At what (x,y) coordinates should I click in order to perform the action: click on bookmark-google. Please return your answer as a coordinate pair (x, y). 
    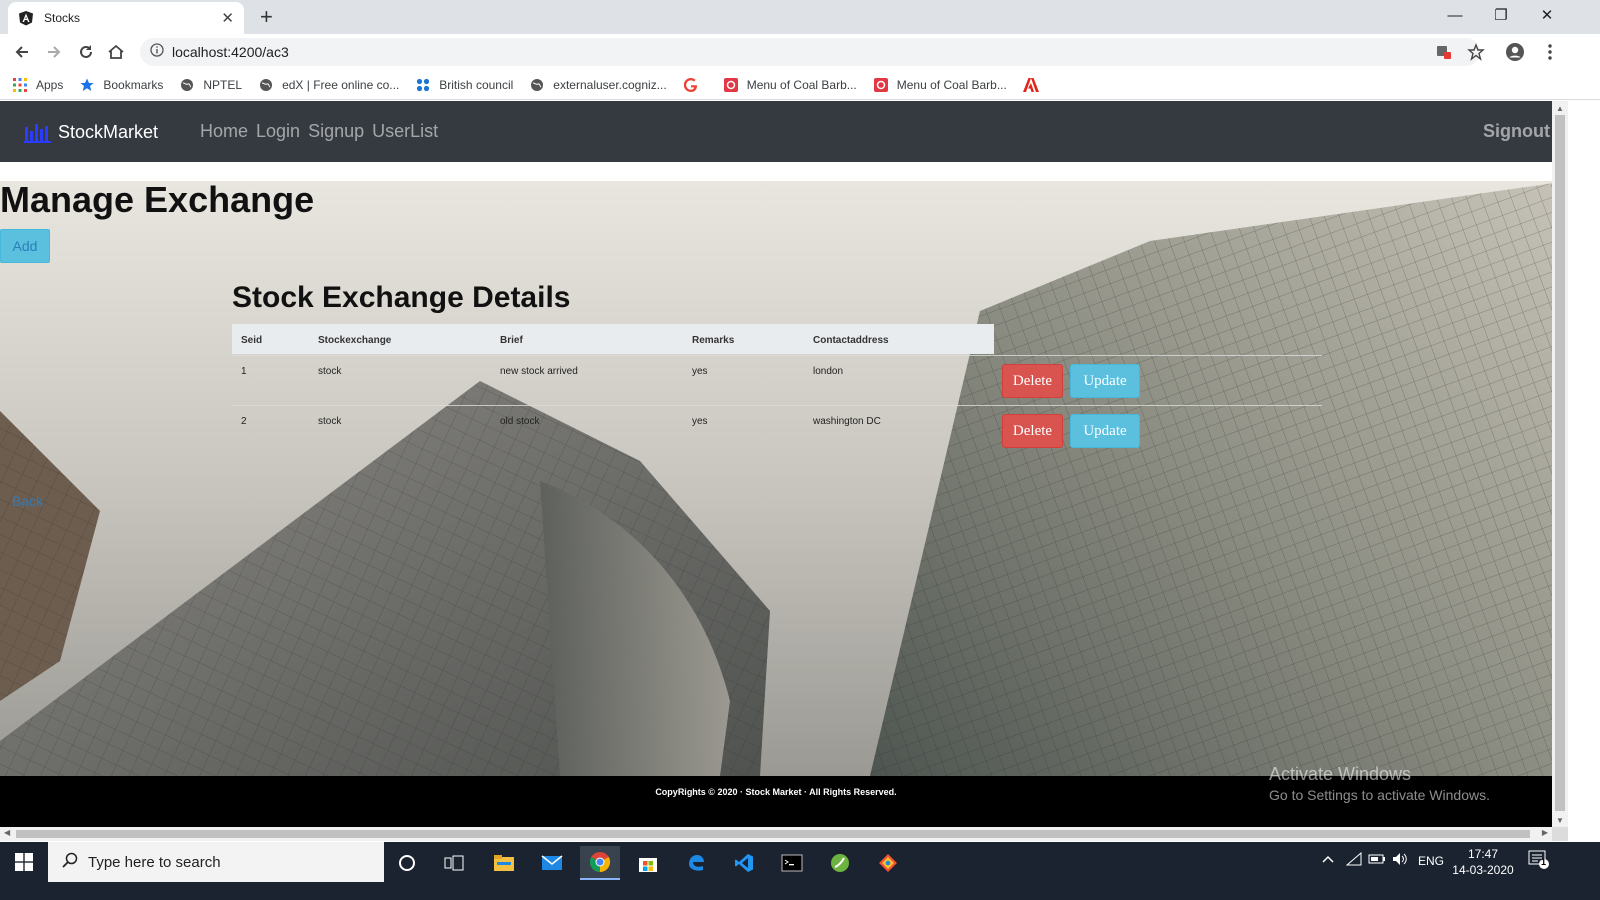
    Looking at the image, I should click on (695, 85).